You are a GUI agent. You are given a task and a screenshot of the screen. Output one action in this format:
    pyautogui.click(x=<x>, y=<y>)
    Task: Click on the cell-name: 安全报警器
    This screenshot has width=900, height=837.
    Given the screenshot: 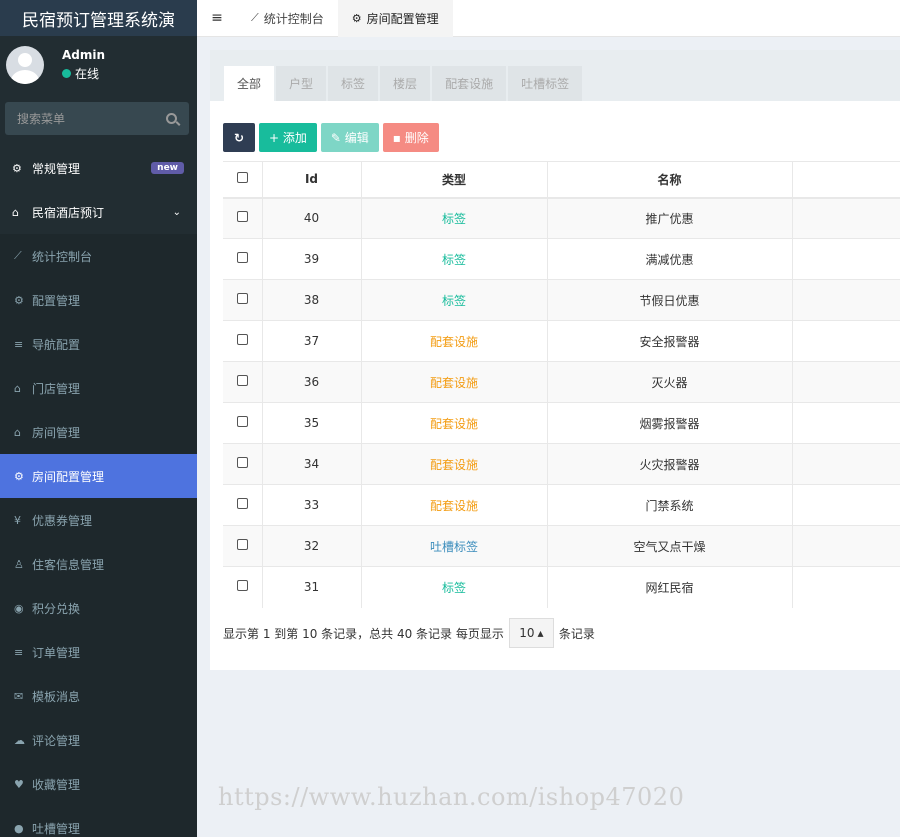 What is the action you would take?
    pyautogui.click(x=669, y=341)
    